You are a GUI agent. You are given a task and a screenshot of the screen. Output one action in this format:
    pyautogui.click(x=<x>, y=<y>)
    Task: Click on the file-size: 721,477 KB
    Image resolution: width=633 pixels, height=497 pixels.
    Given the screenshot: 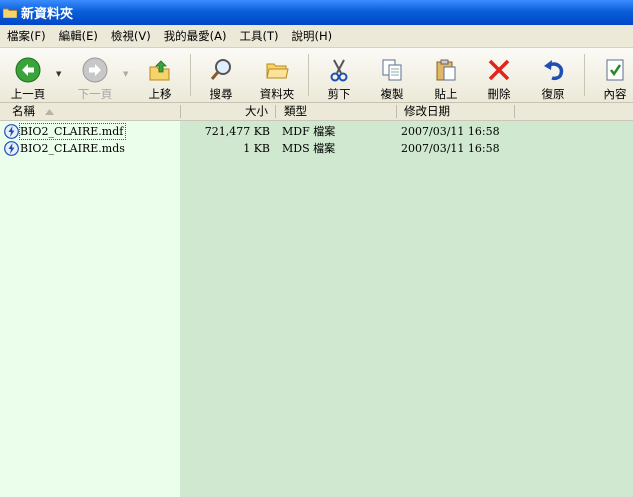 What is the action you would take?
    pyautogui.click(x=237, y=131)
    